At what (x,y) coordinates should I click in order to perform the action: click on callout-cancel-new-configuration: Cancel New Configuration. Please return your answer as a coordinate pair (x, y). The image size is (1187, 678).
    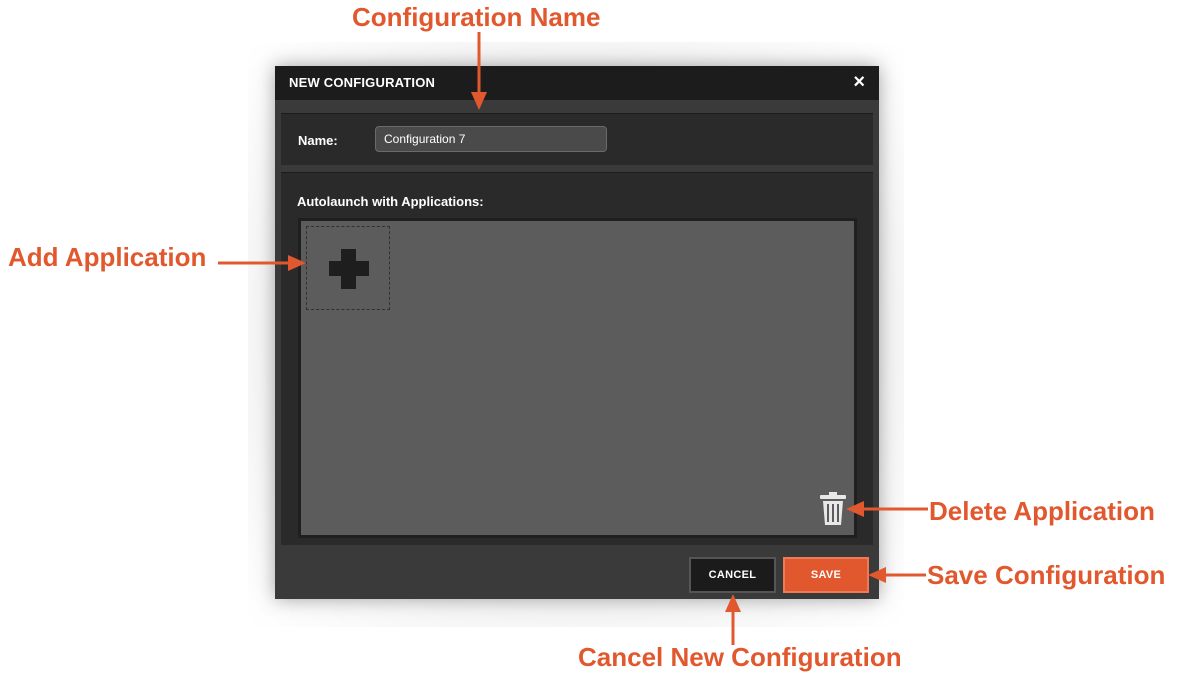
    Looking at the image, I should click on (740, 657).